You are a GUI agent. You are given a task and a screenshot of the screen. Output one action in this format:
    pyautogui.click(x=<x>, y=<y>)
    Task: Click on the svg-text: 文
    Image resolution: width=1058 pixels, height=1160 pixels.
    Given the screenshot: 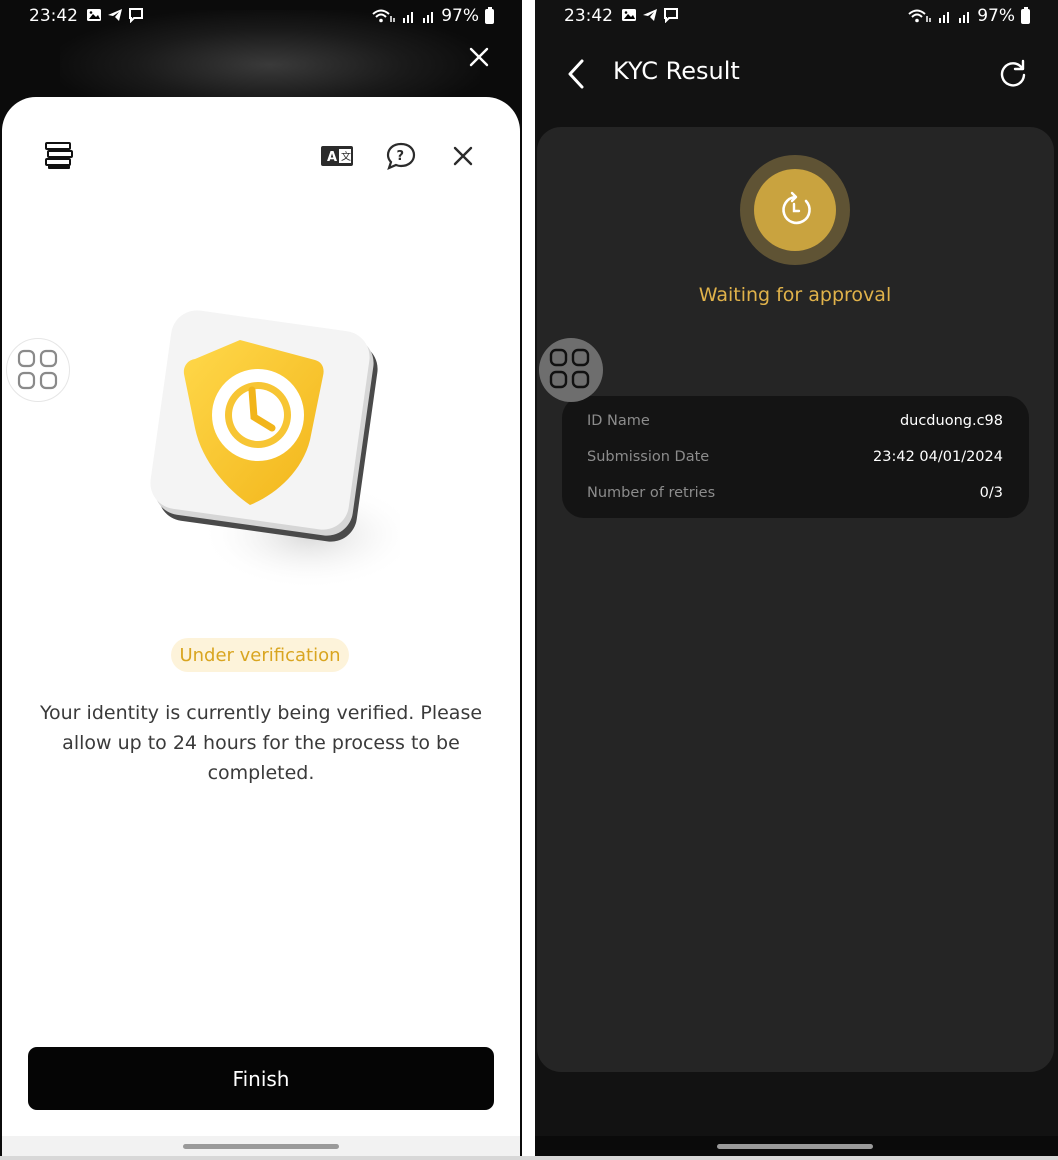 What is the action you would take?
    pyautogui.click(x=346, y=156)
    